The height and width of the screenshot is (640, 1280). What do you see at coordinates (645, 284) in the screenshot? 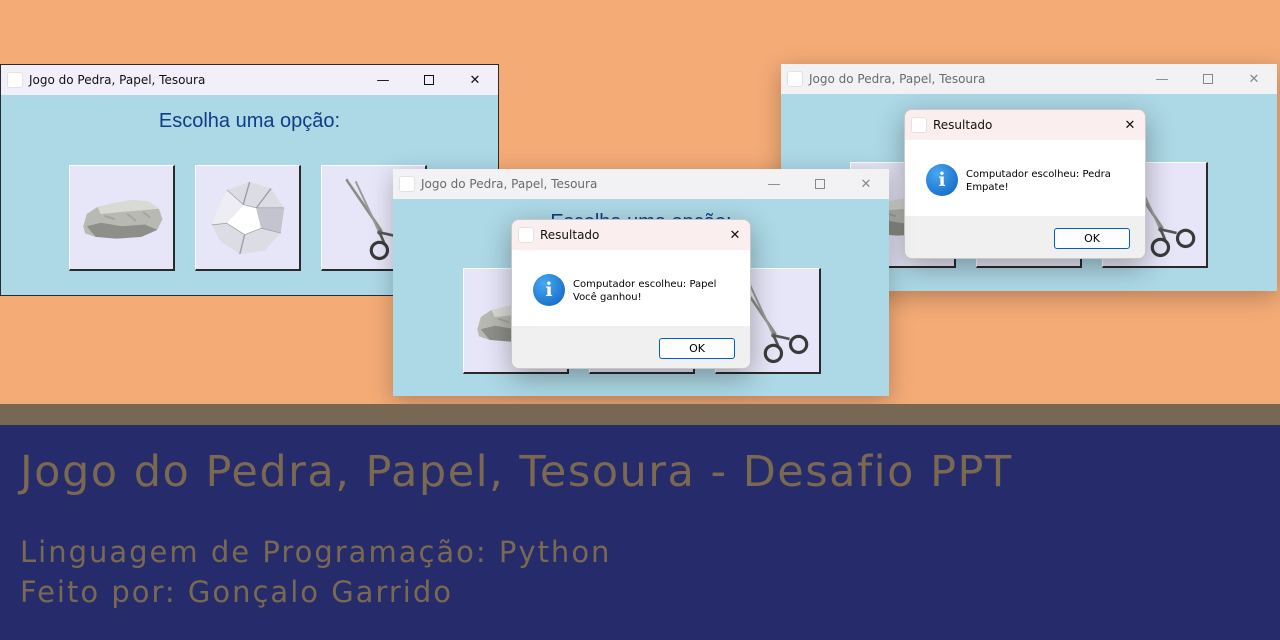
I see `computer-choice-text: Computador escolheu: Papel` at bounding box center [645, 284].